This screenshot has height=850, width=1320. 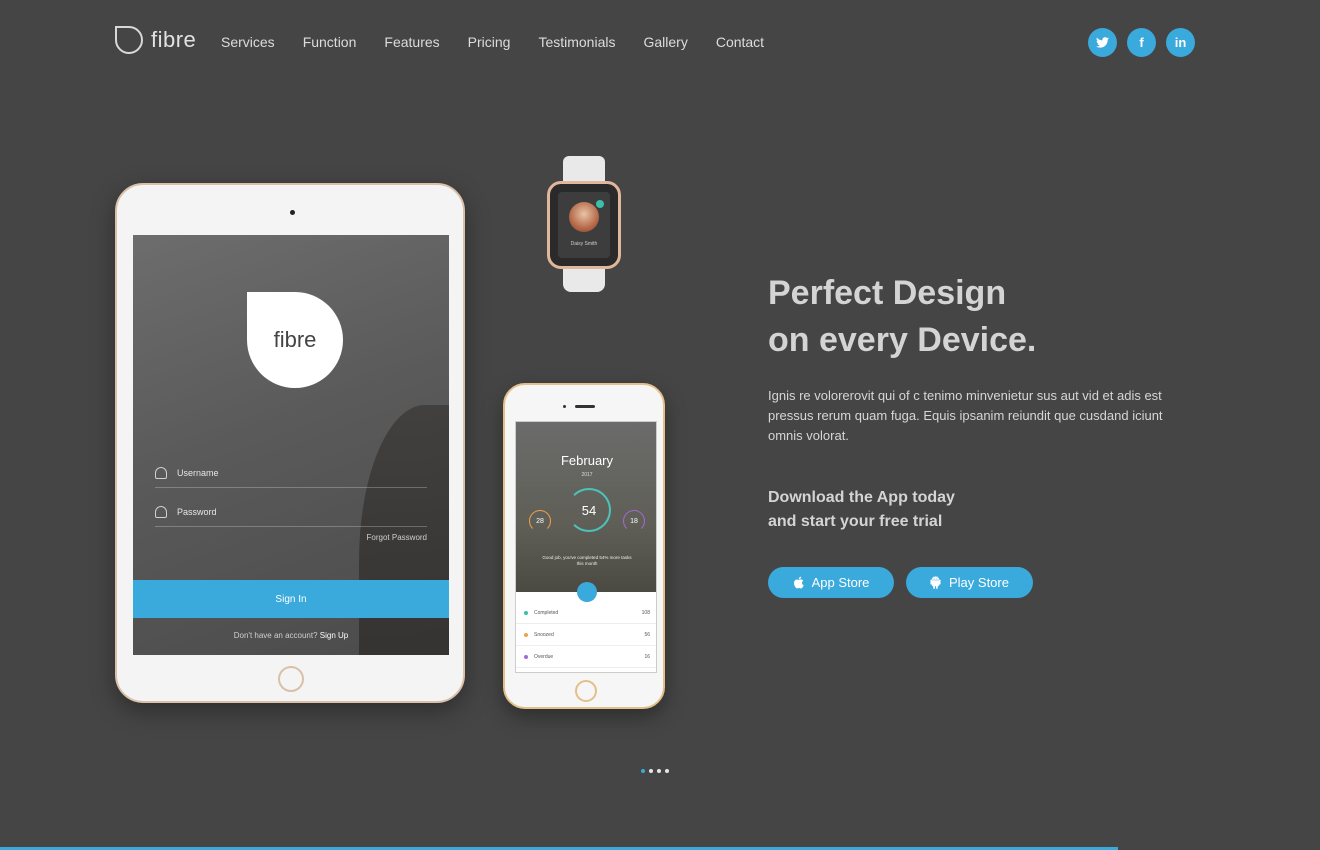 What do you see at coordinates (887, 293) in the screenshot?
I see `headline-line-1: Perfect Design` at bounding box center [887, 293].